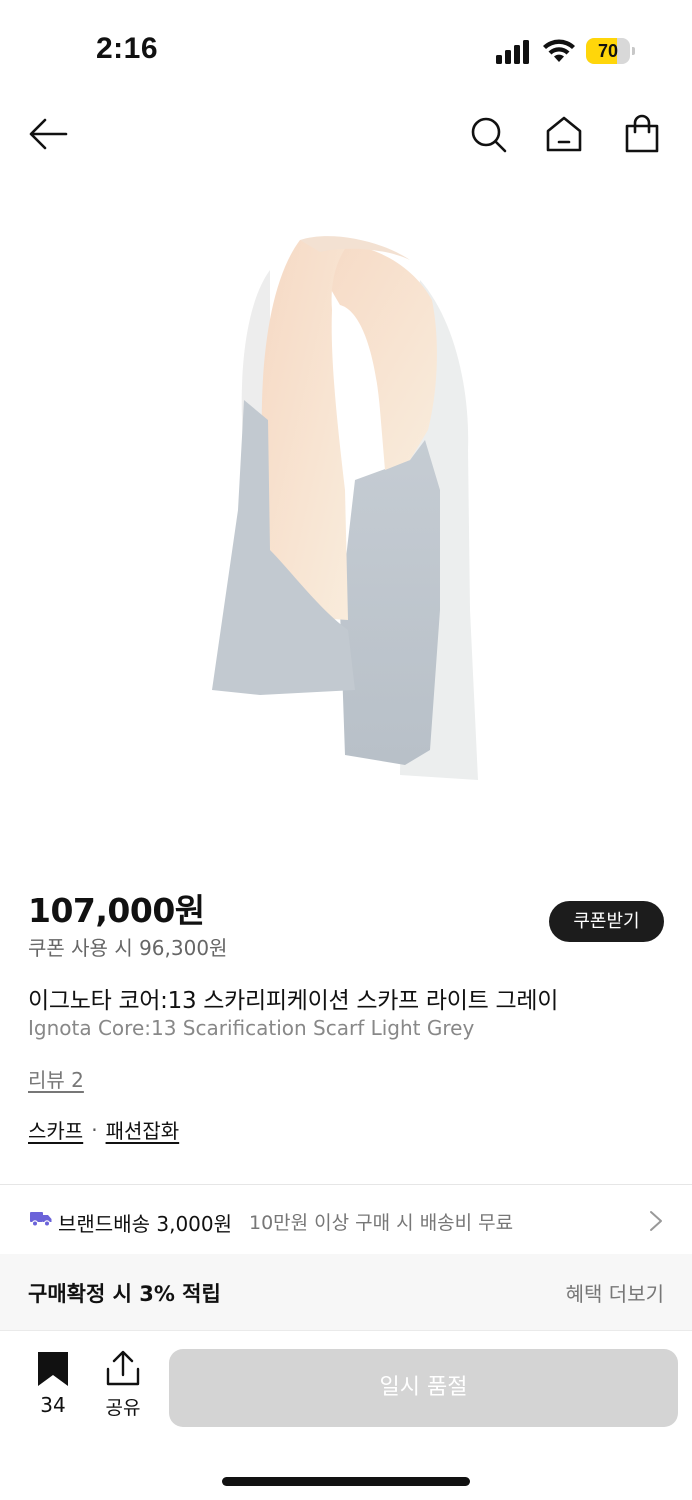 The image size is (692, 1500). Describe the element at coordinates (123, 1408) in the screenshot. I see `share-label: 공유` at that location.